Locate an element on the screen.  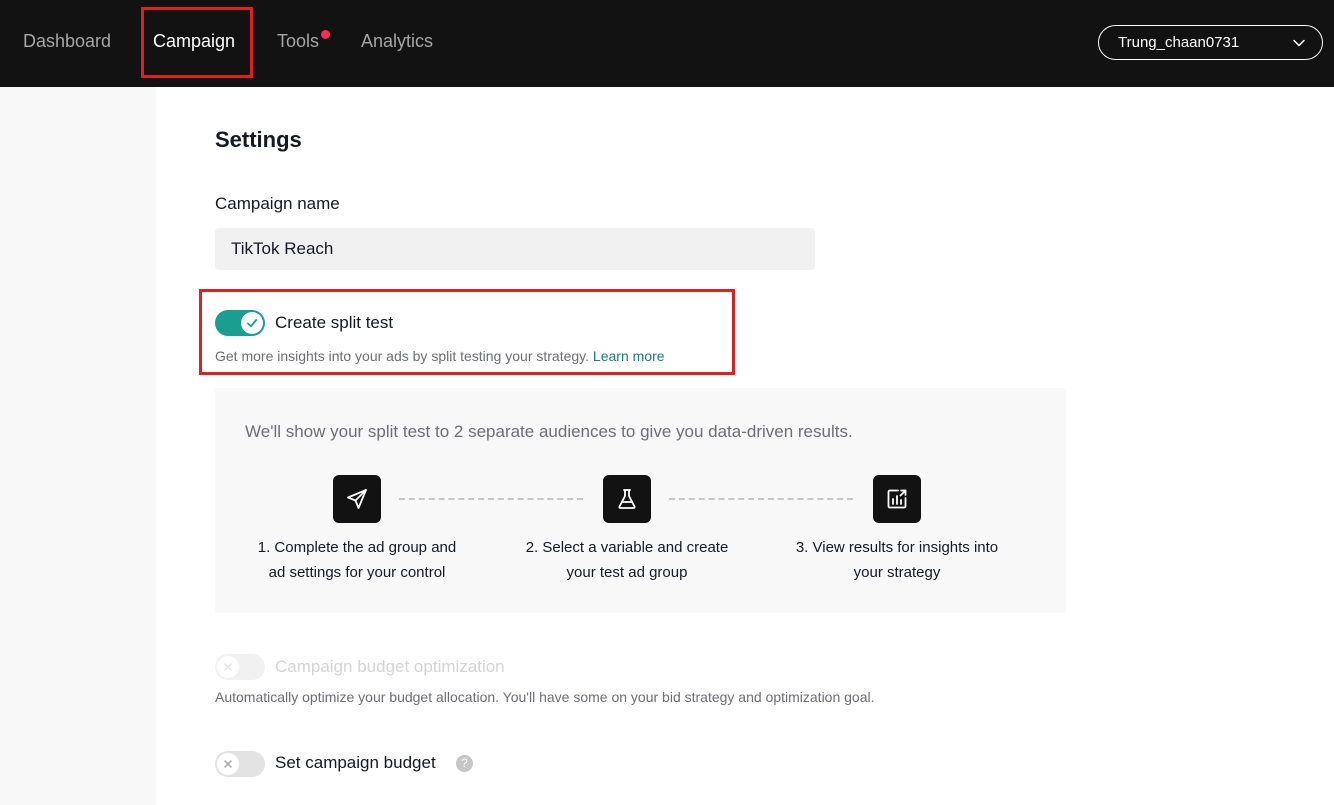
set-campaign-budget-label: Set campaign budget is located at coordinates (355, 762).